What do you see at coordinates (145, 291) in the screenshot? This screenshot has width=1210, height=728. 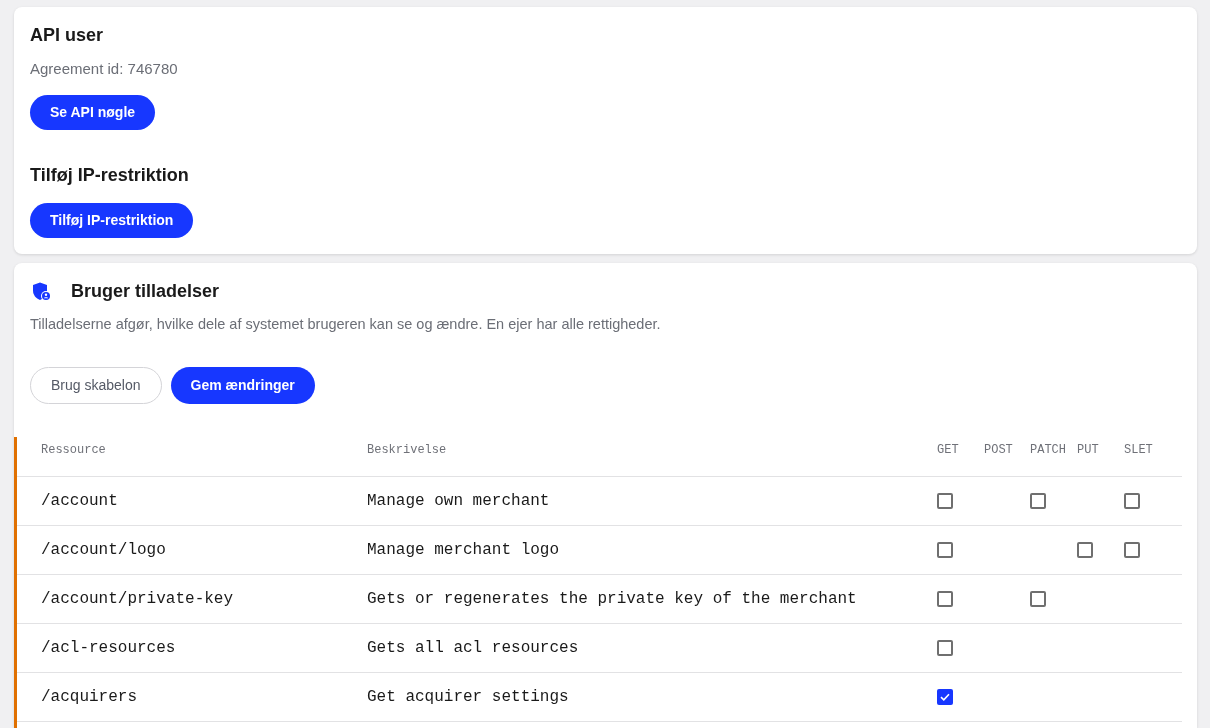 I see `section-title: Bruger tilladelser` at bounding box center [145, 291].